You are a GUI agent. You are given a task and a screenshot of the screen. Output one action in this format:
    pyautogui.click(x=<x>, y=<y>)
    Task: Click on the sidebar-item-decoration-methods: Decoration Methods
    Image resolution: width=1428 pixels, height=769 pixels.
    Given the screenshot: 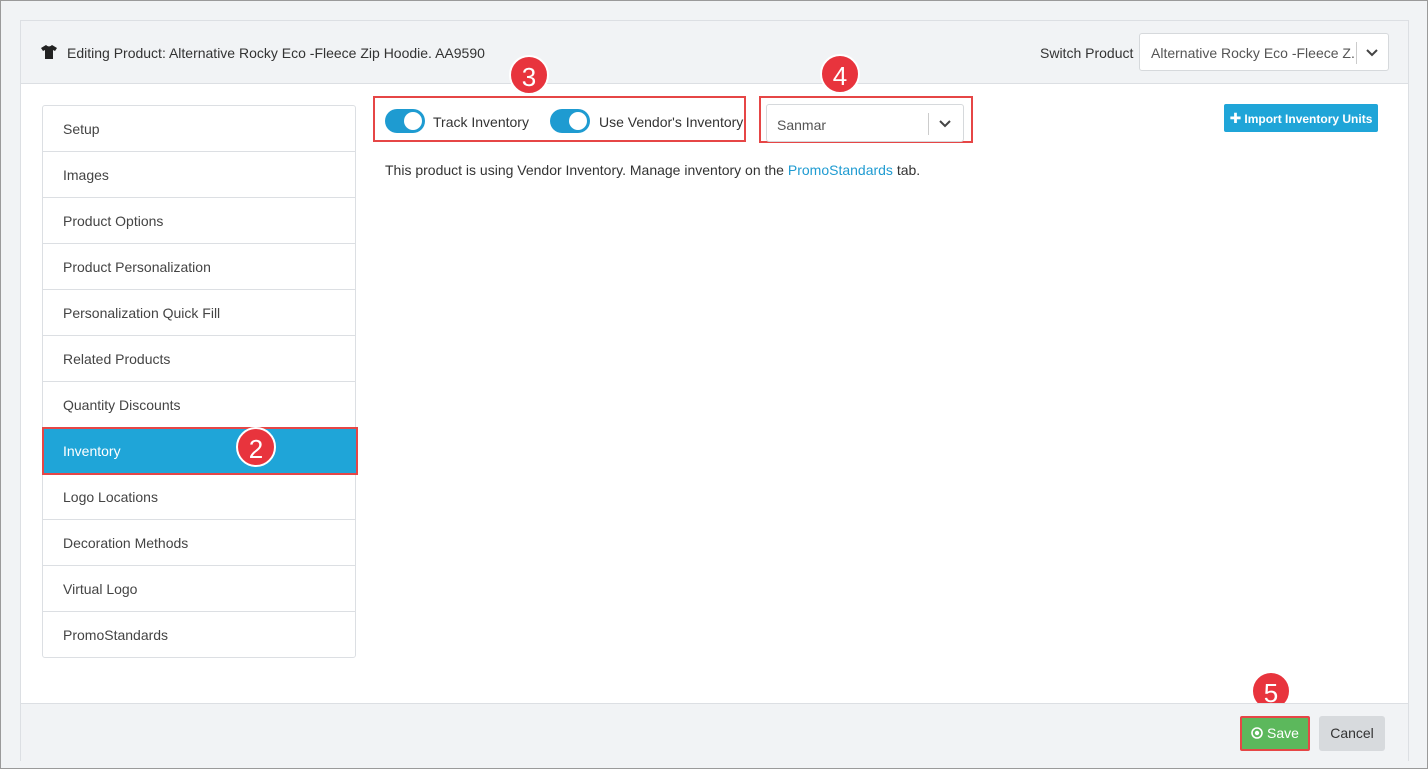 What is the action you would take?
    pyautogui.click(x=199, y=543)
    